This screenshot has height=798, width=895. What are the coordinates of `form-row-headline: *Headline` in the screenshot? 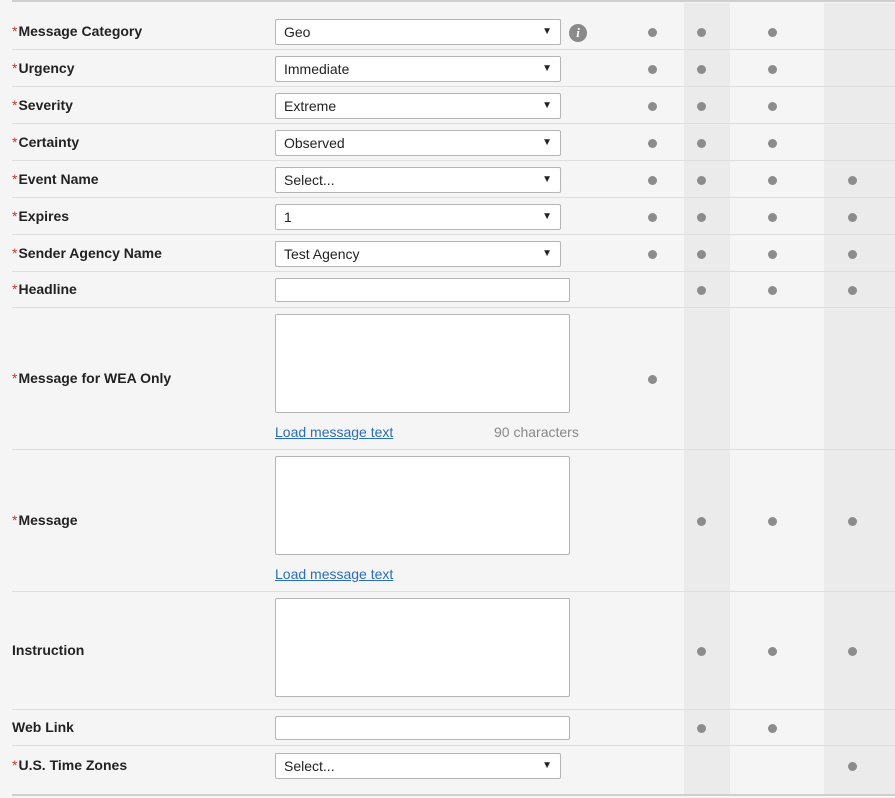 It's located at (453, 290).